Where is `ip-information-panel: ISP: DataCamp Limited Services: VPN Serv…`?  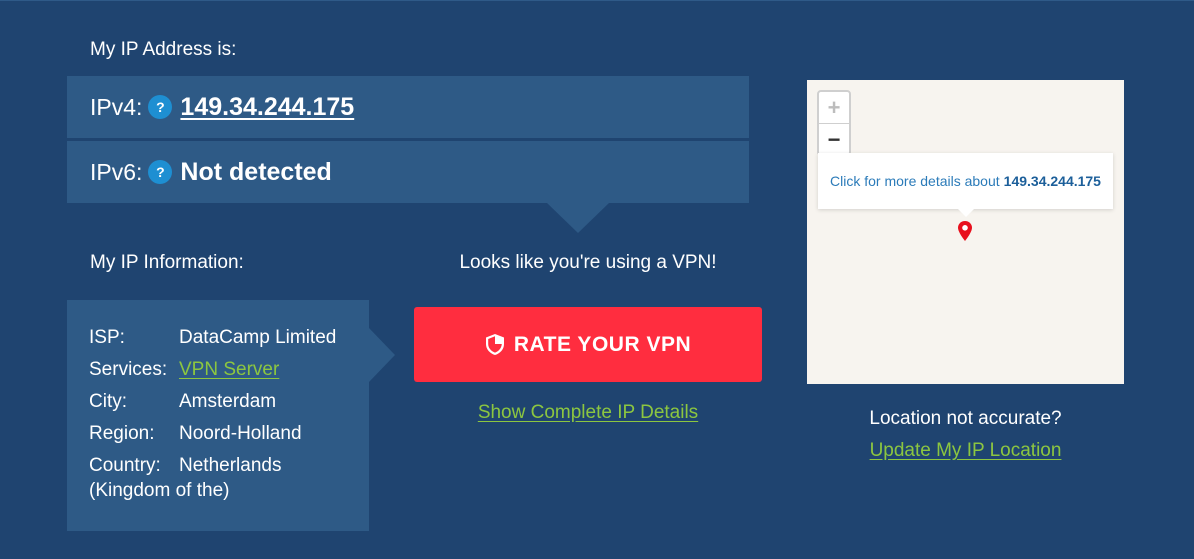 ip-information-panel: ISP: DataCamp Limited Services: VPN Serv… is located at coordinates (218, 415).